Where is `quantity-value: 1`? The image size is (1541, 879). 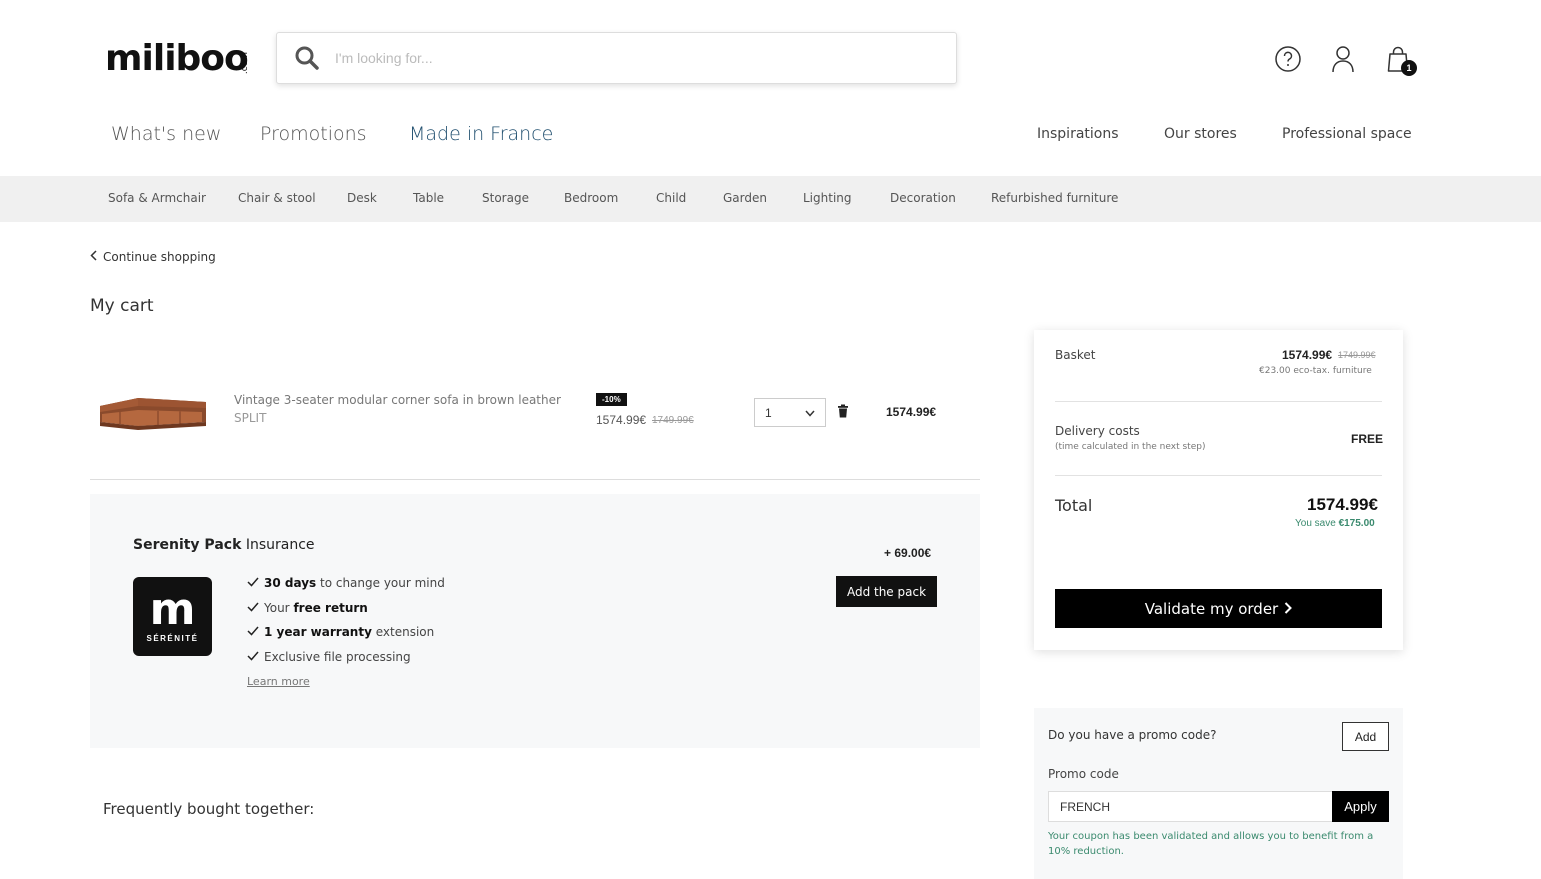
quantity-value: 1 is located at coordinates (768, 412).